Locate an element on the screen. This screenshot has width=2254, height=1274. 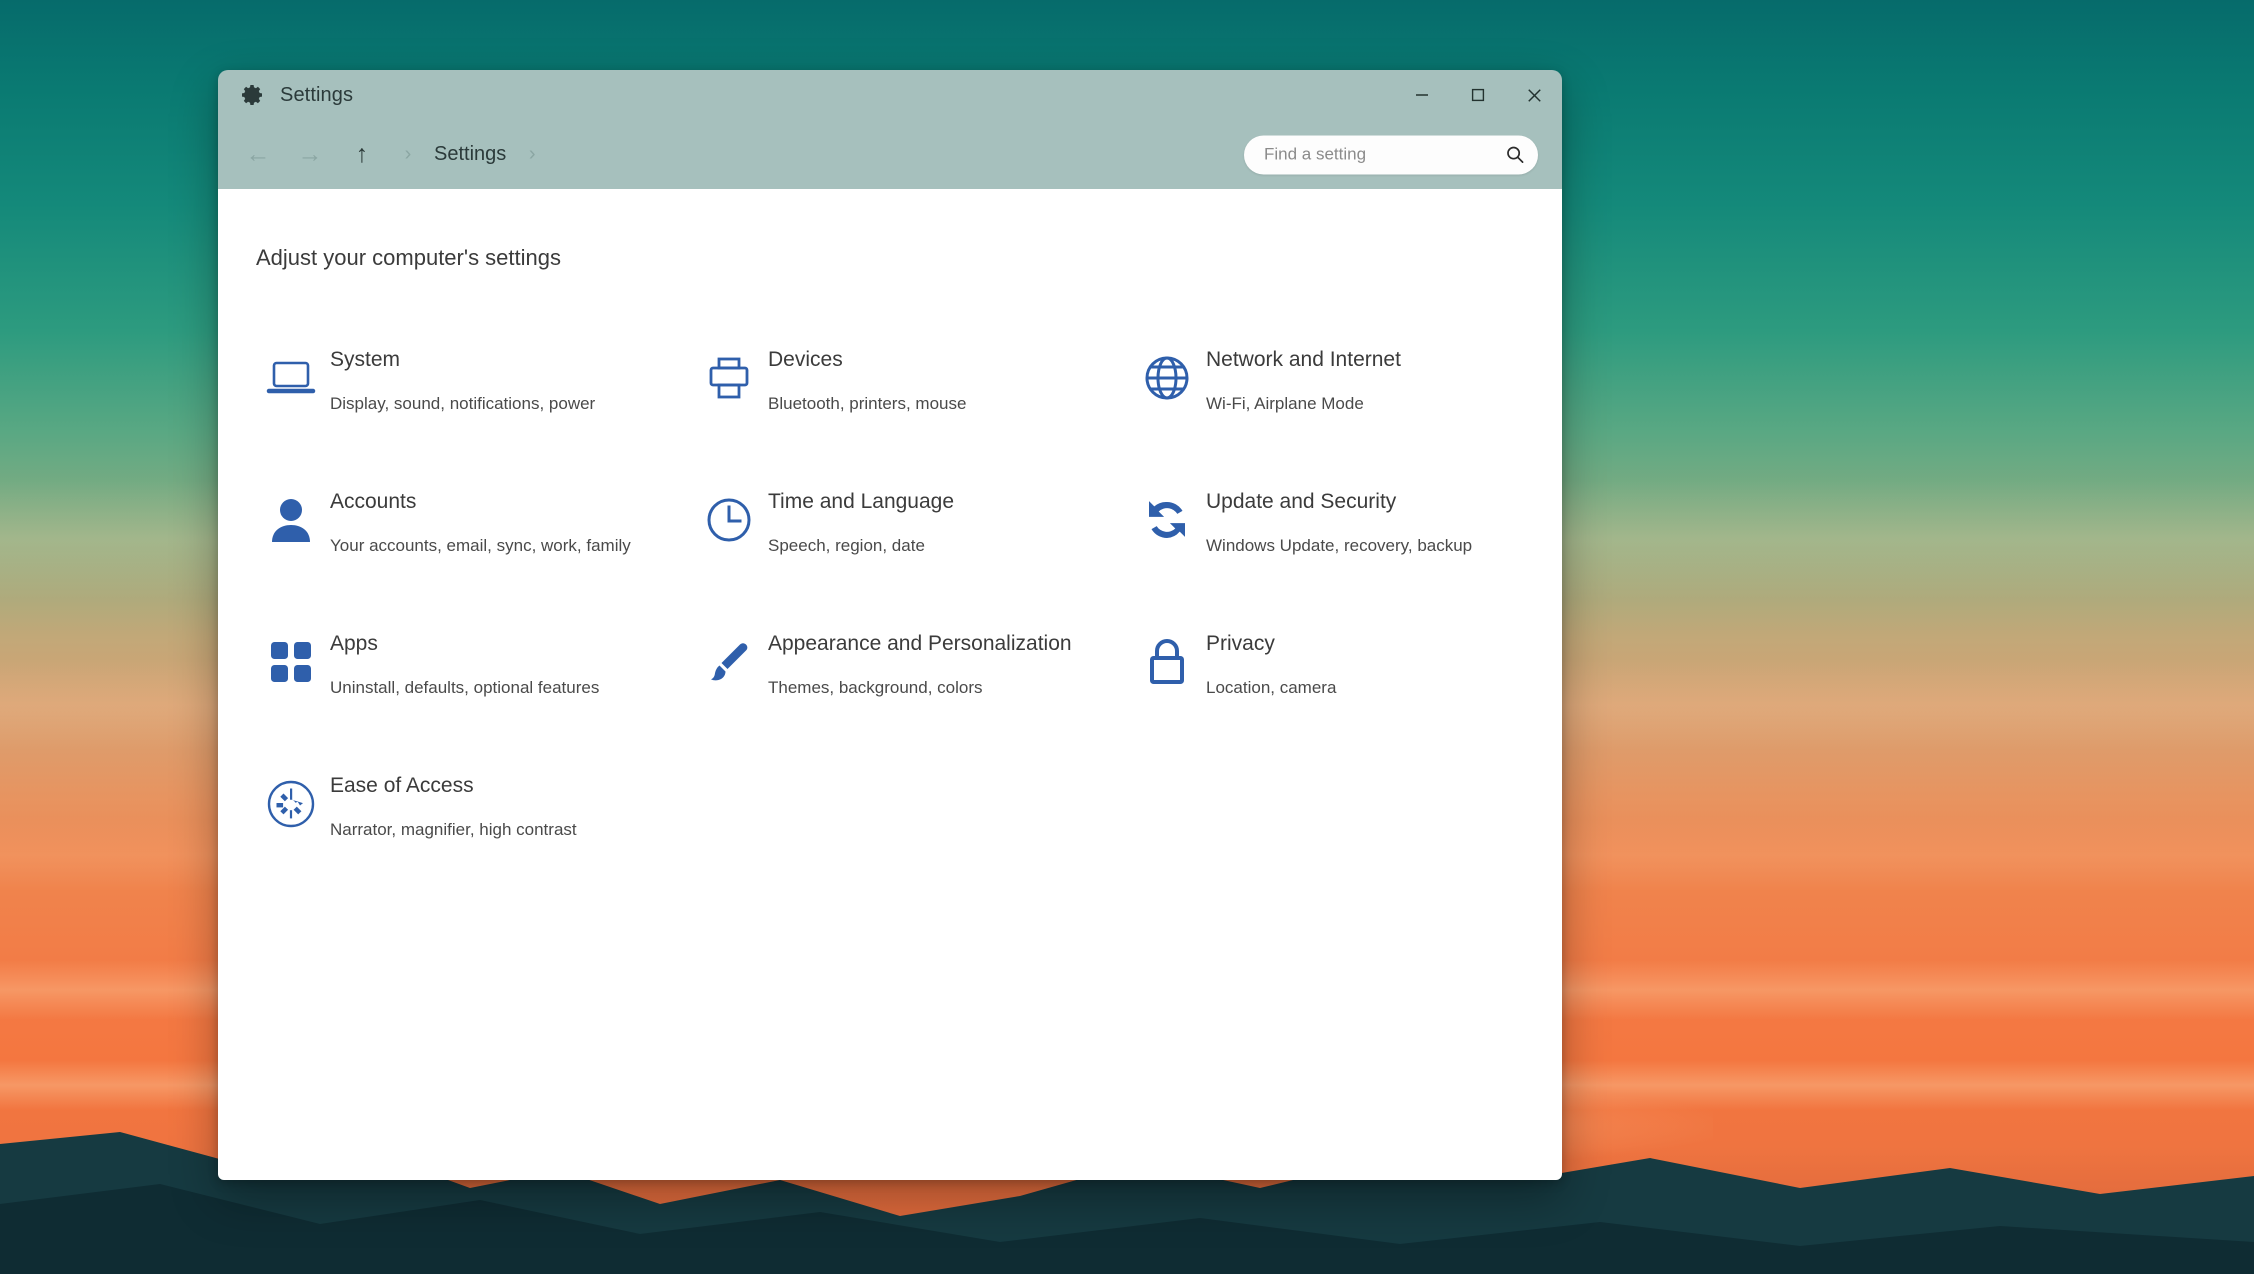
close-button is located at coordinates (1534, 95).